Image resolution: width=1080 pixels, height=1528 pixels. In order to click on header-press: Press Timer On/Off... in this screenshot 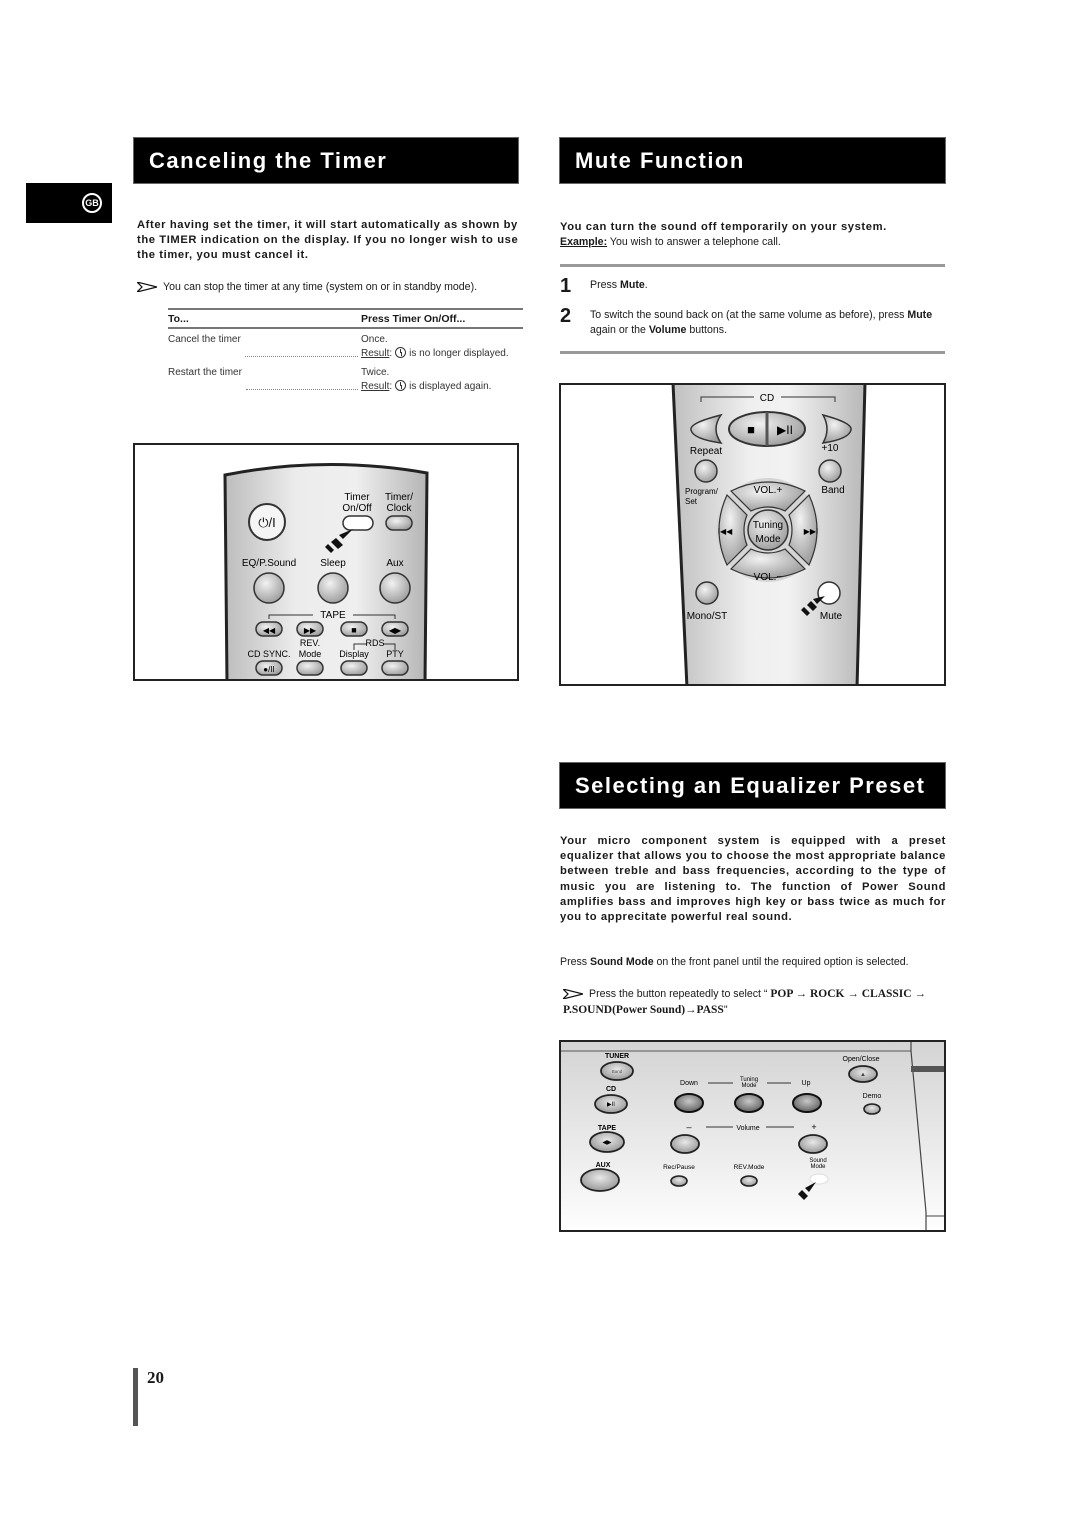, I will do `click(413, 319)`.